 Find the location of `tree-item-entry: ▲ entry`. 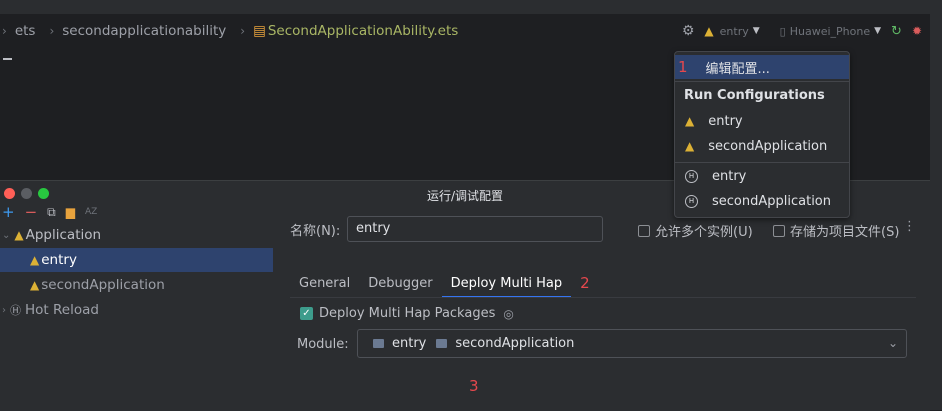

tree-item-entry: ▲ entry is located at coordinates (136, 260).